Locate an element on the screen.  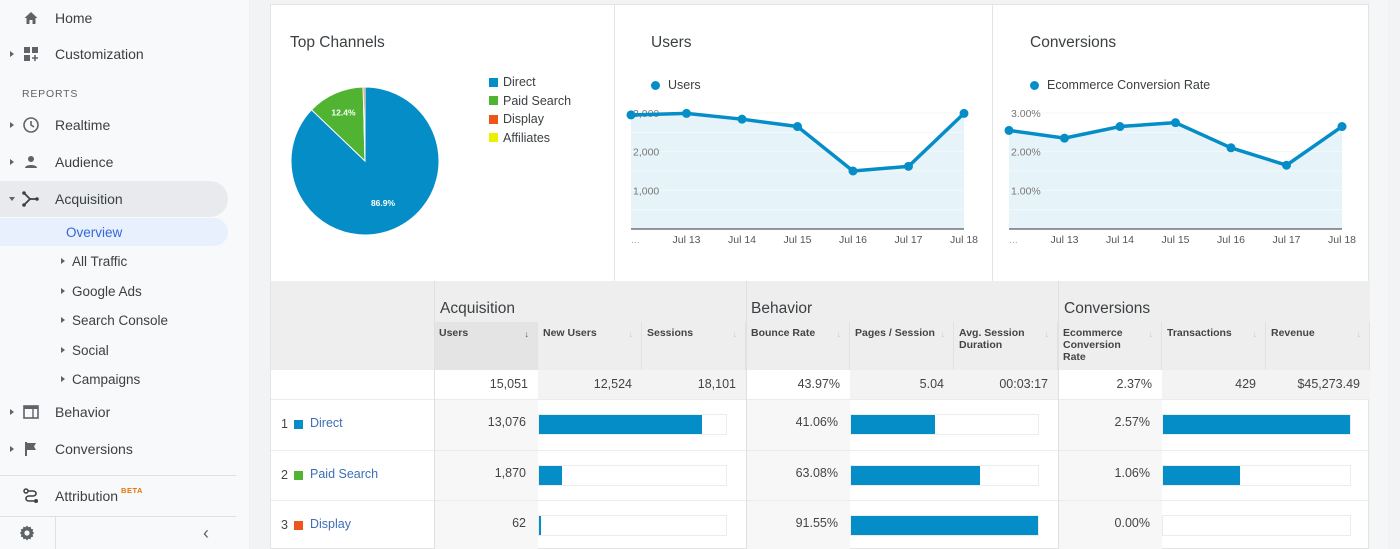
legend-dot is located at coordinates (655, 85).